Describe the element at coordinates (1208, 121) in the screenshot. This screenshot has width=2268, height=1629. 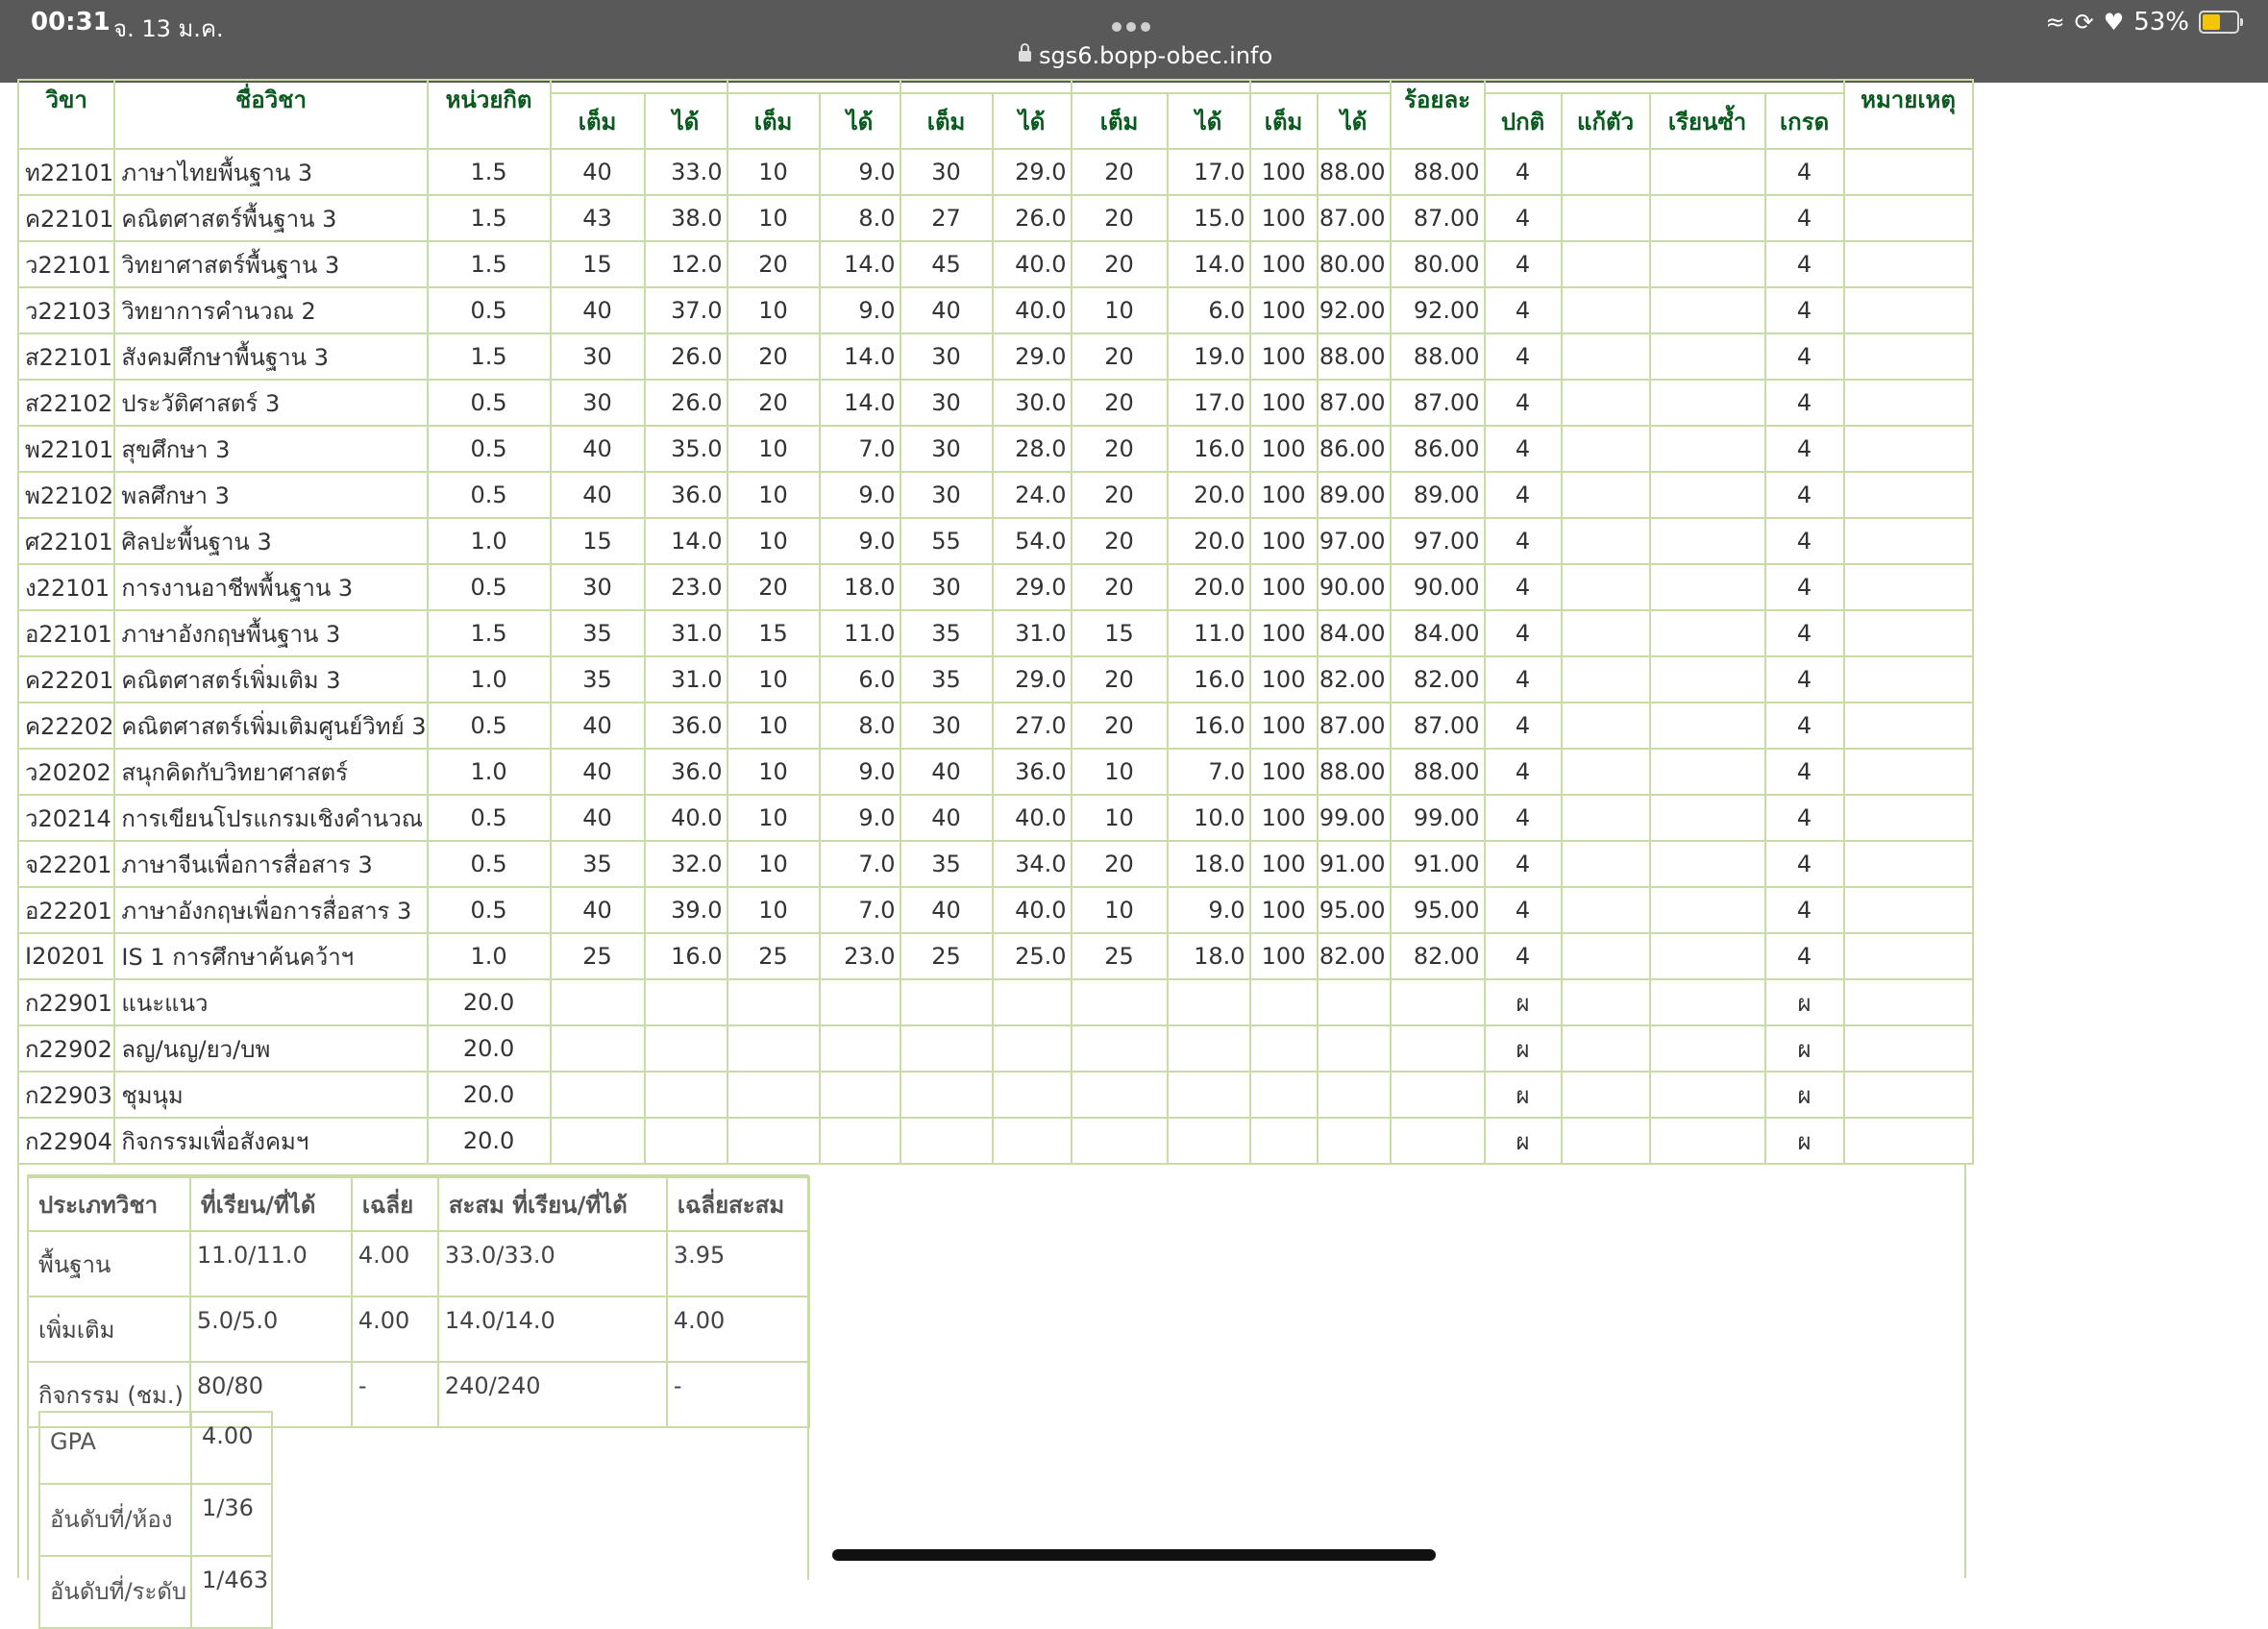
I see `header-got: ได้` at that location.